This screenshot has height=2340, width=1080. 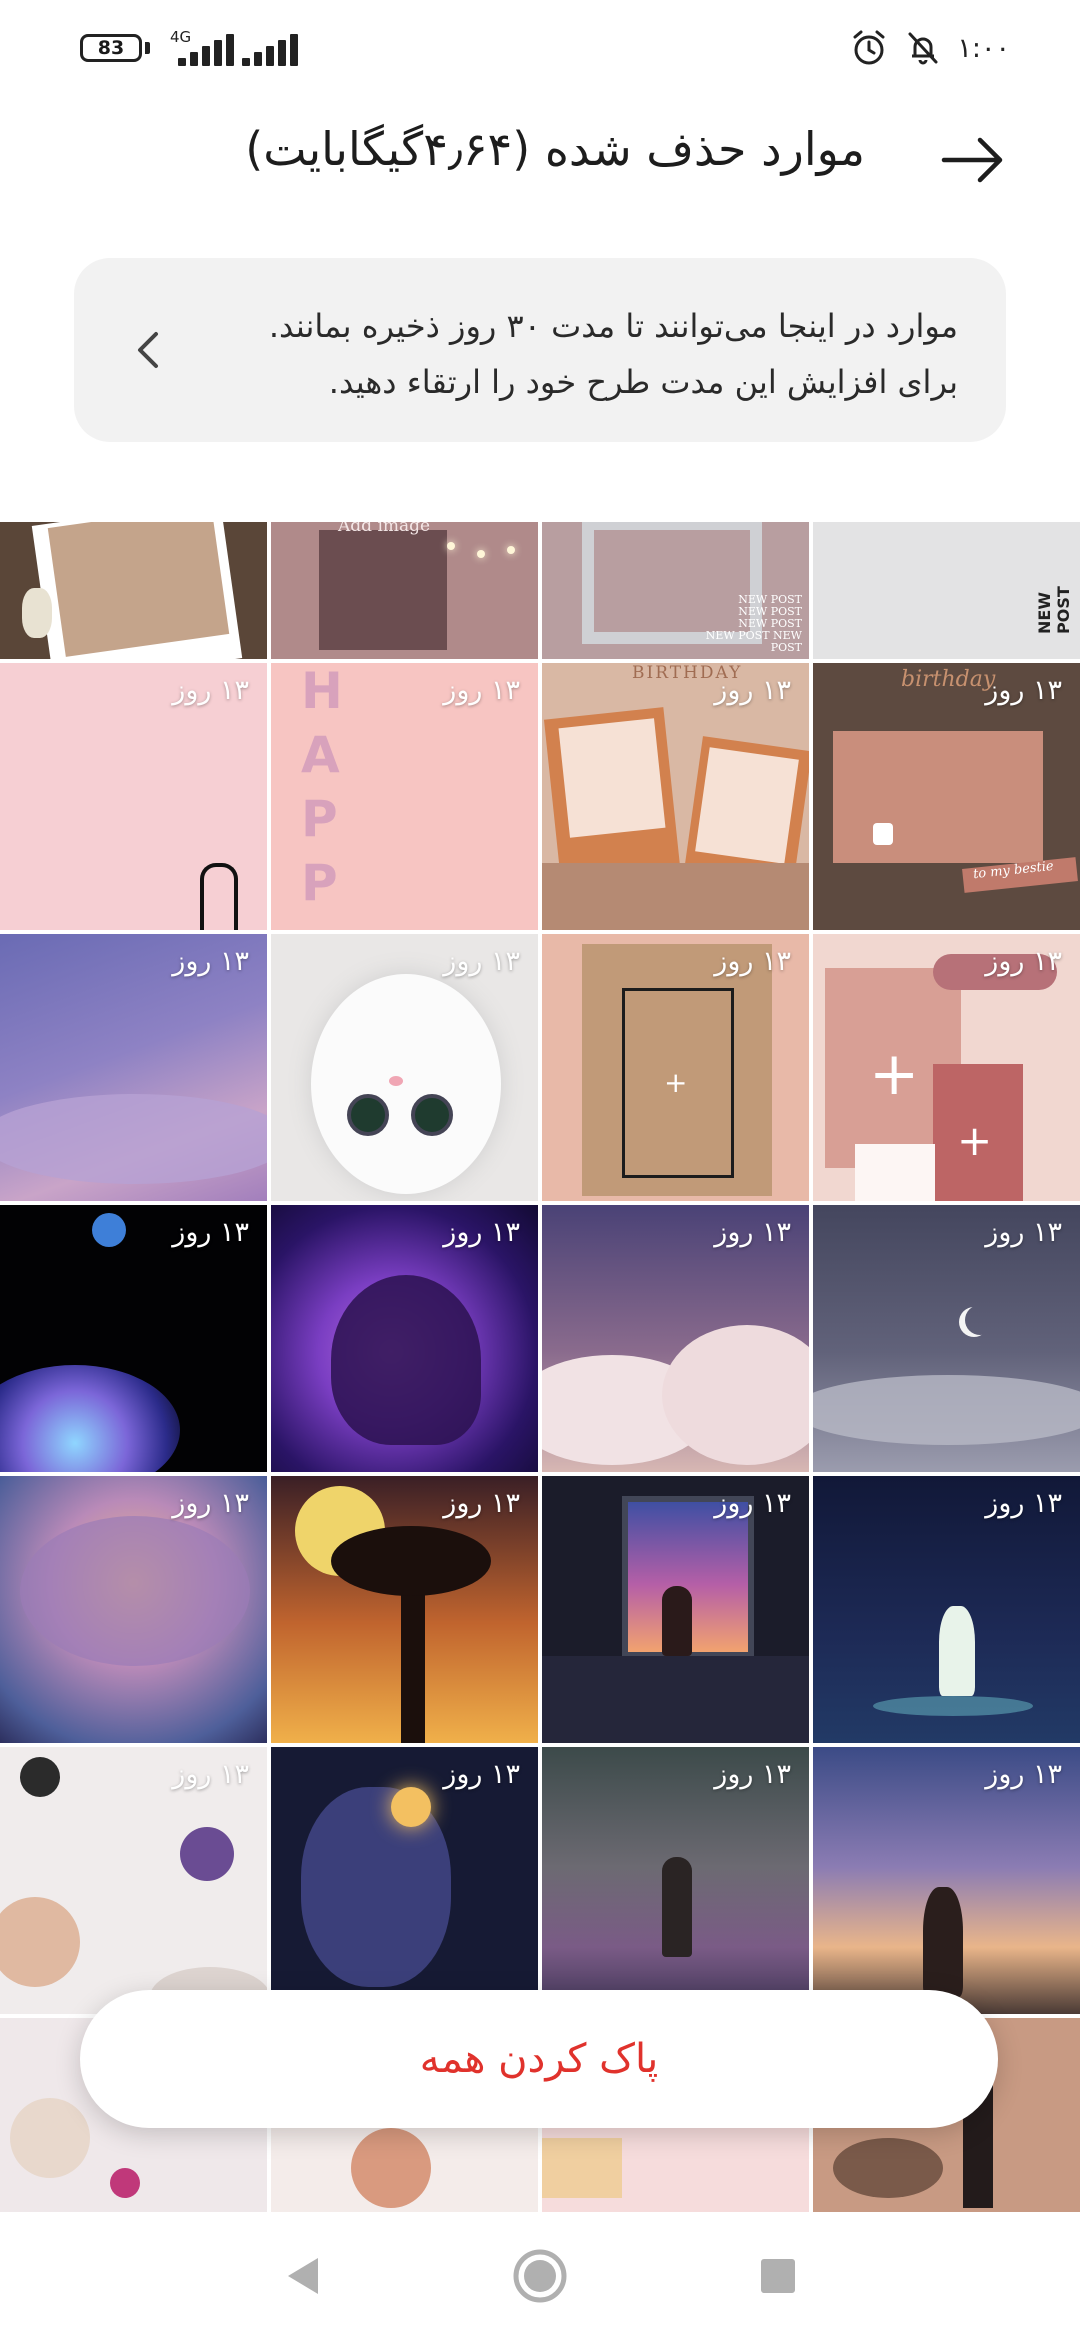 What do you see at coordinates (923, 48) in the screenshot?
I see `bell-off-icon` at bounding box center [923, 48].